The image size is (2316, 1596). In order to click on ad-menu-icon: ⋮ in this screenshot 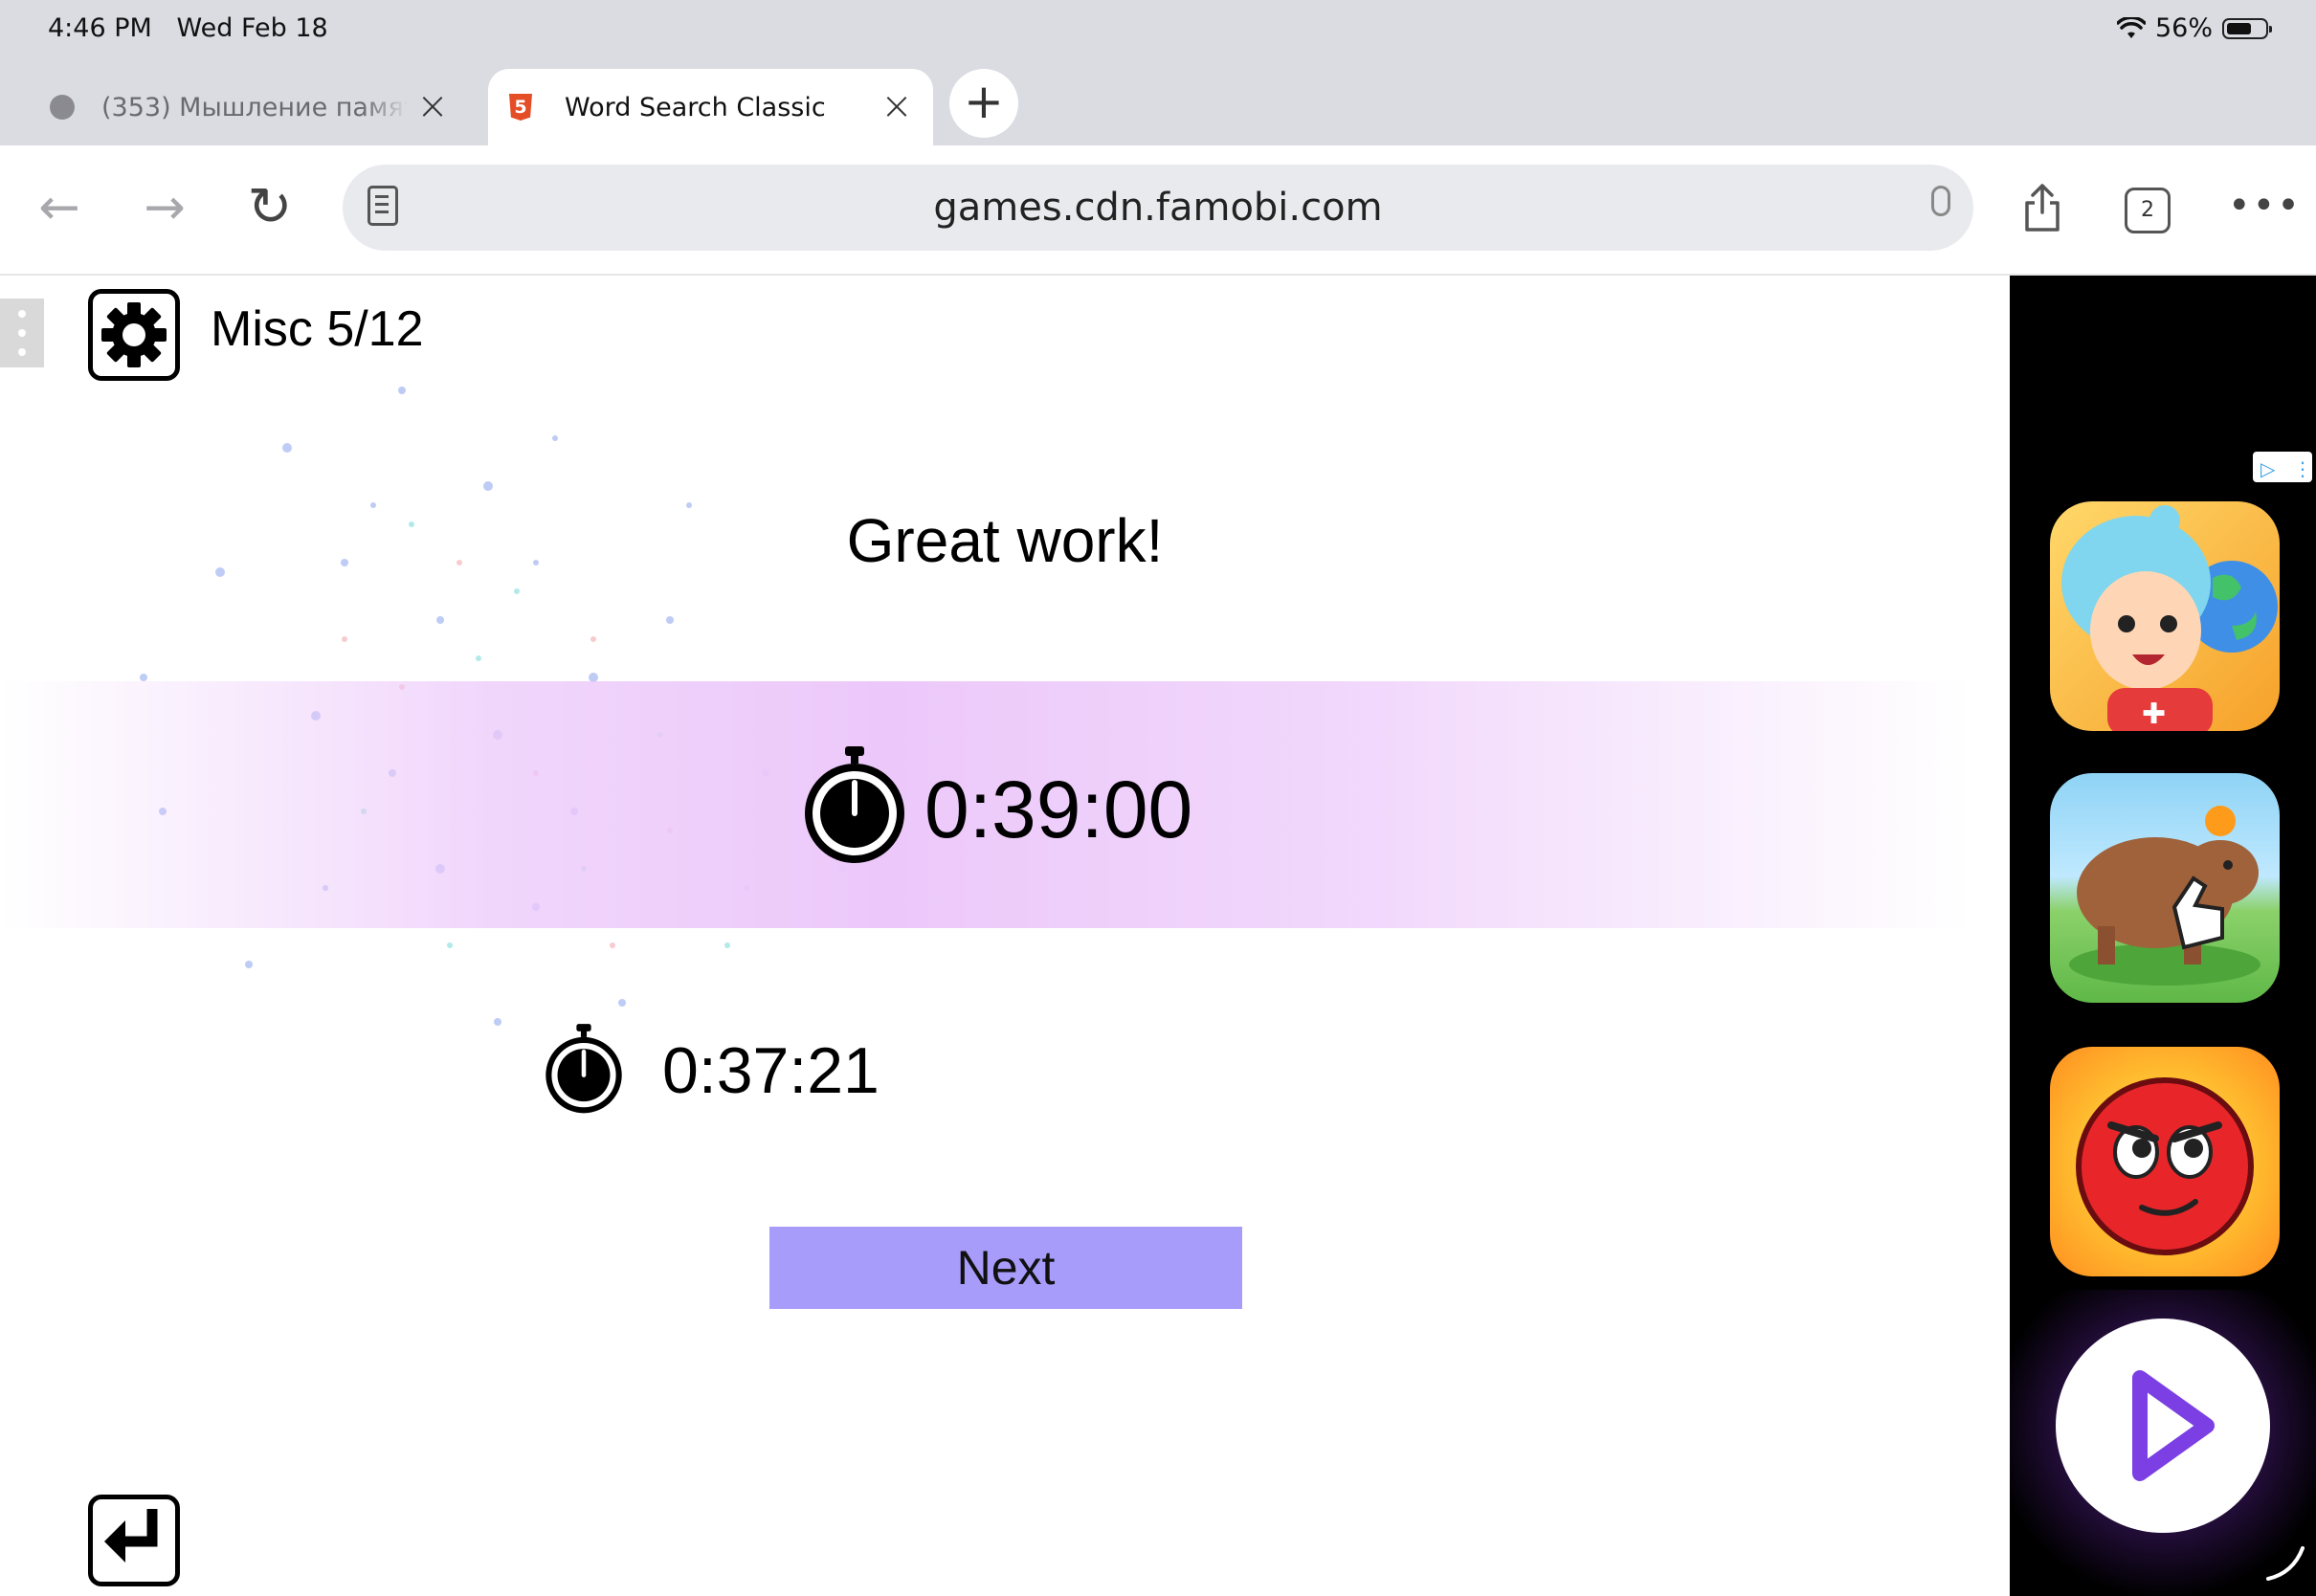, I will do `click(2302, 469)`.